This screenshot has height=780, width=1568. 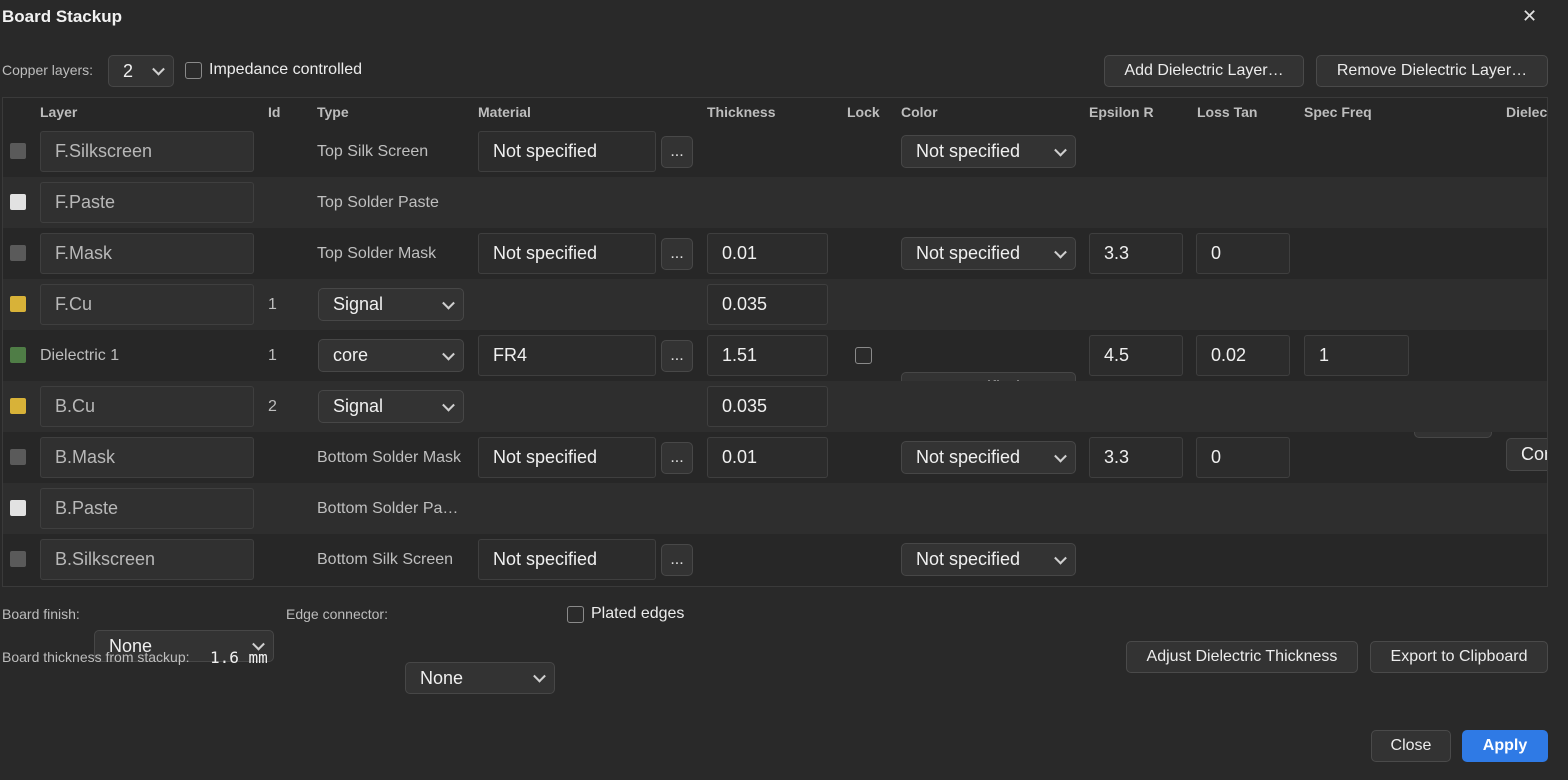 I want to click on layer-name-field: F.Mask, so click(x=147, y=253).